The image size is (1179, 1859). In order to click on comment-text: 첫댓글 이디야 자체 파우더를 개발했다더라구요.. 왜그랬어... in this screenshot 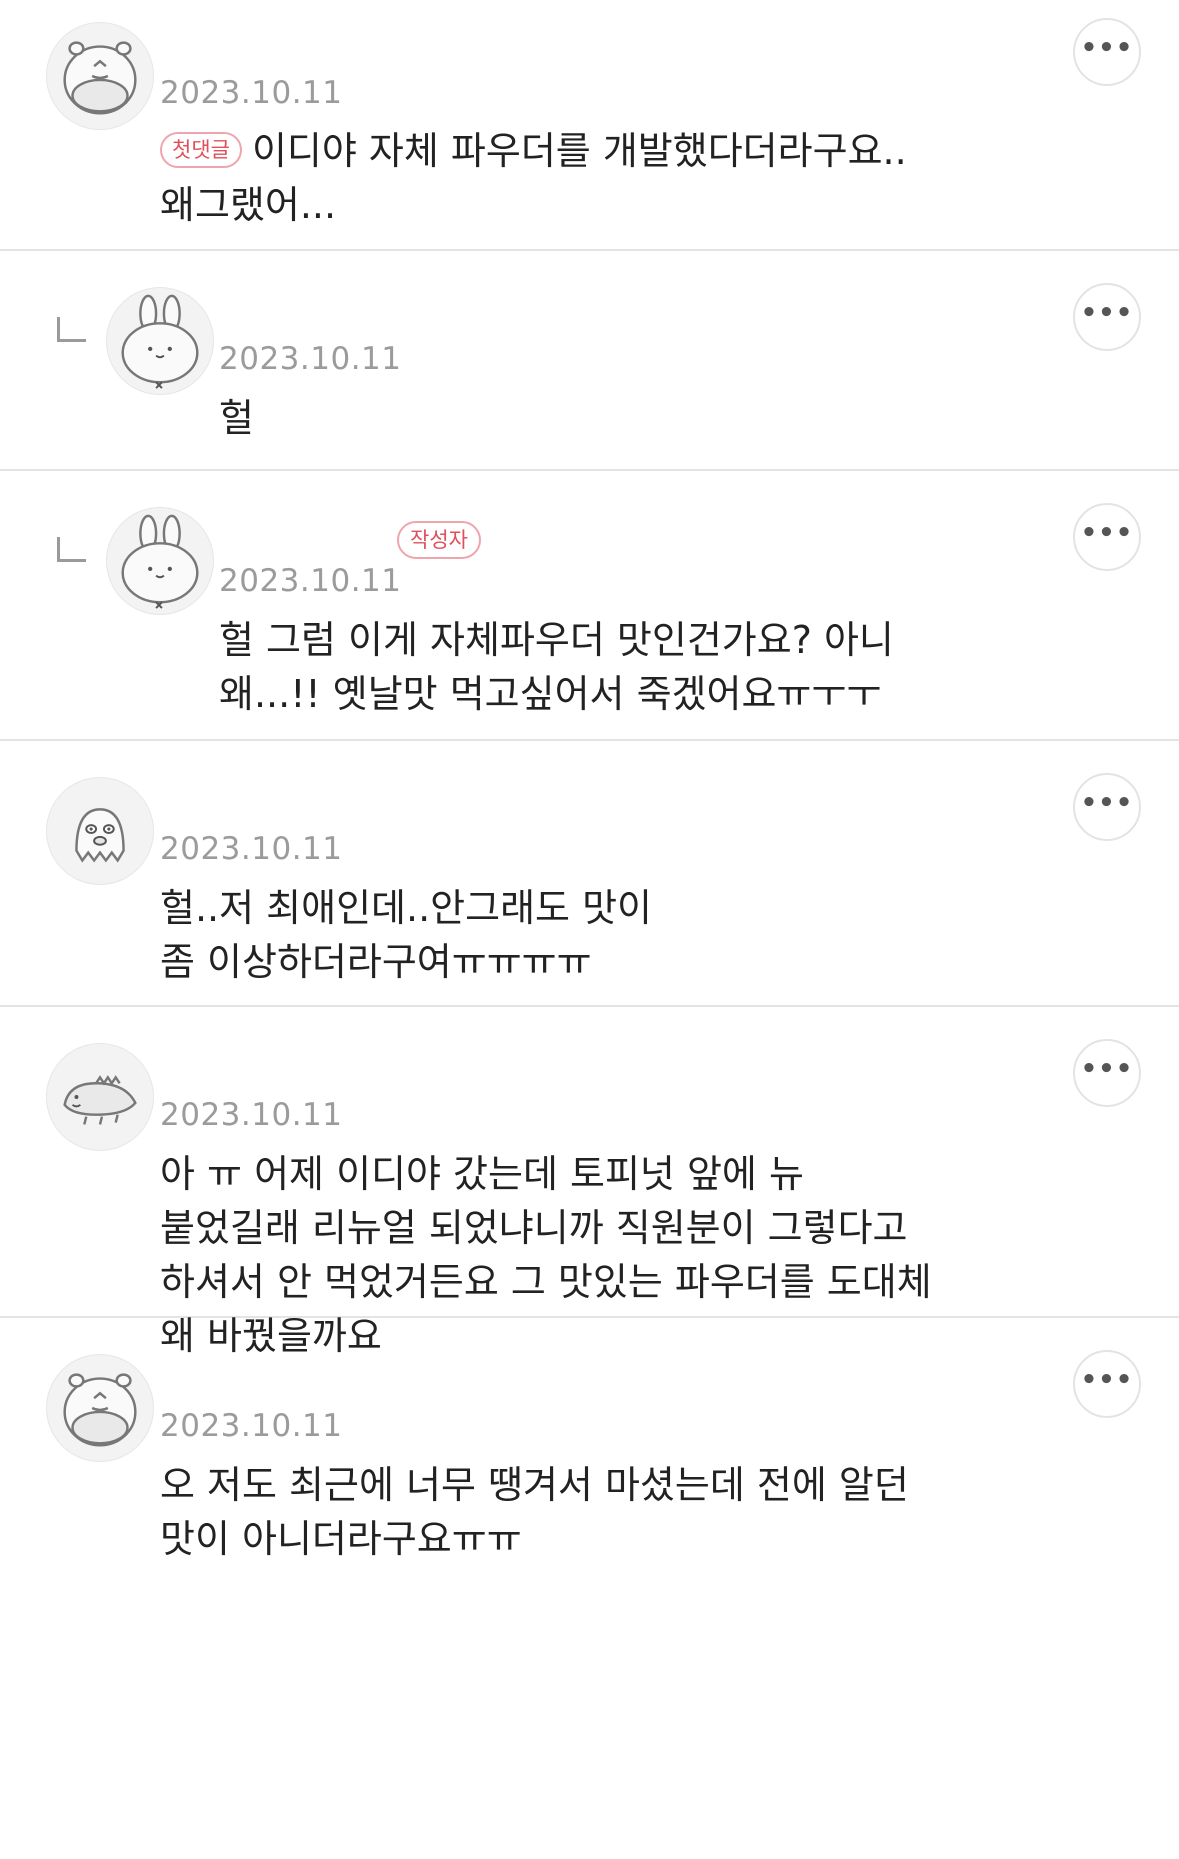, I will do `click(545, 178)`.